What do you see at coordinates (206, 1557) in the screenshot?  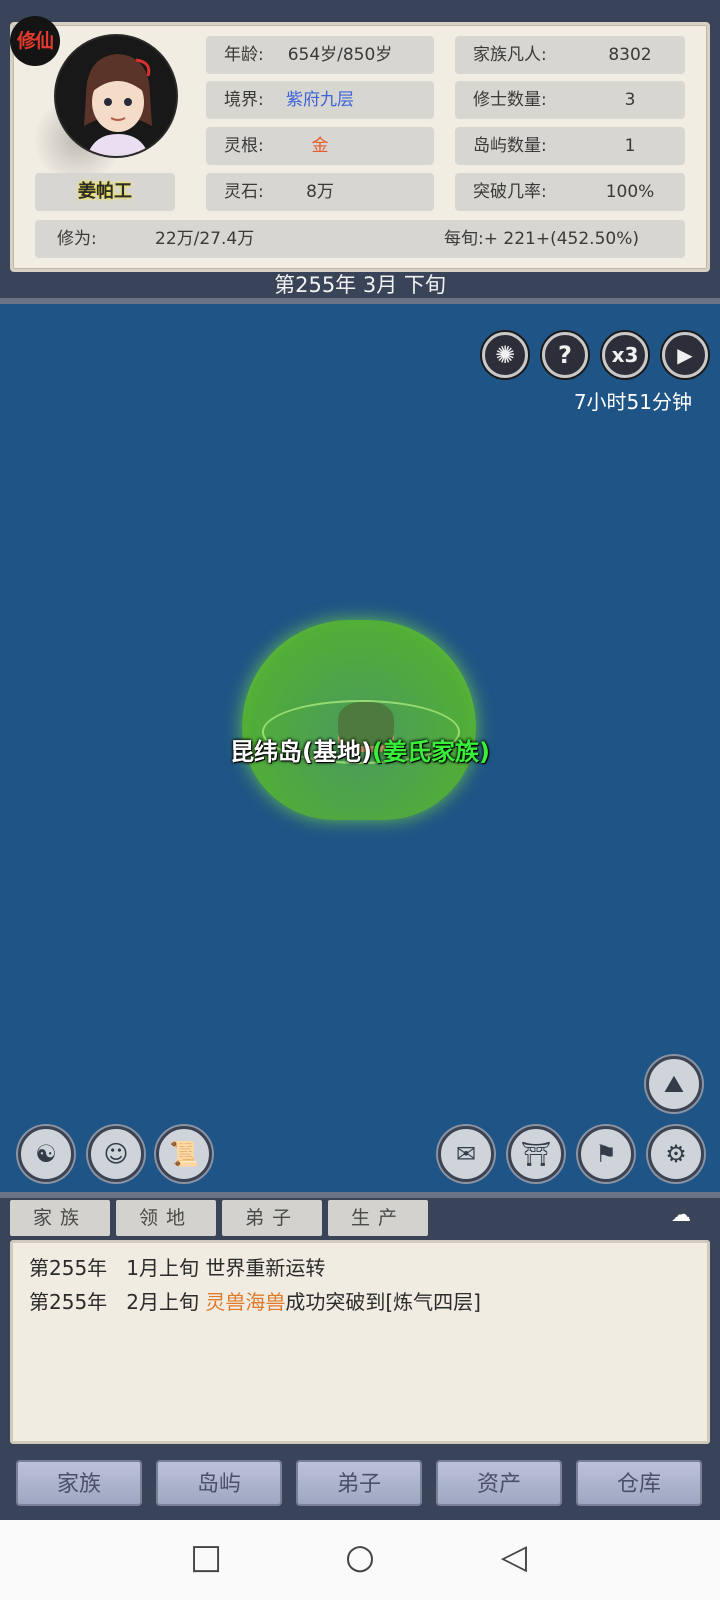 I see `recent-apps-icon: □` at bounding box center [206, 1557].